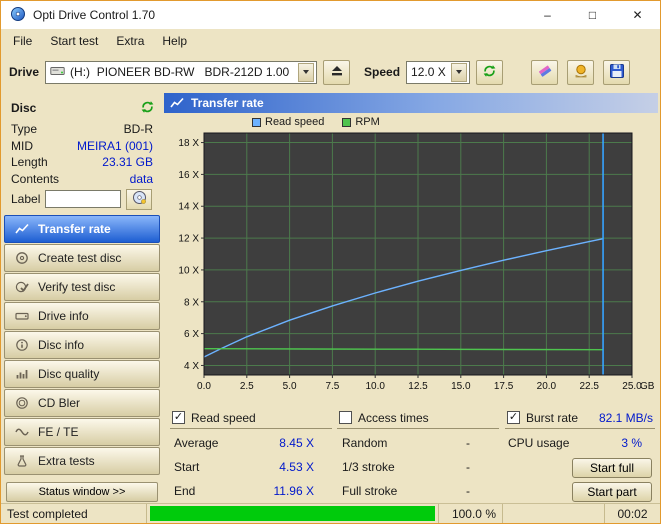  I want to click on disc-refresh-button, so click(147, 108).